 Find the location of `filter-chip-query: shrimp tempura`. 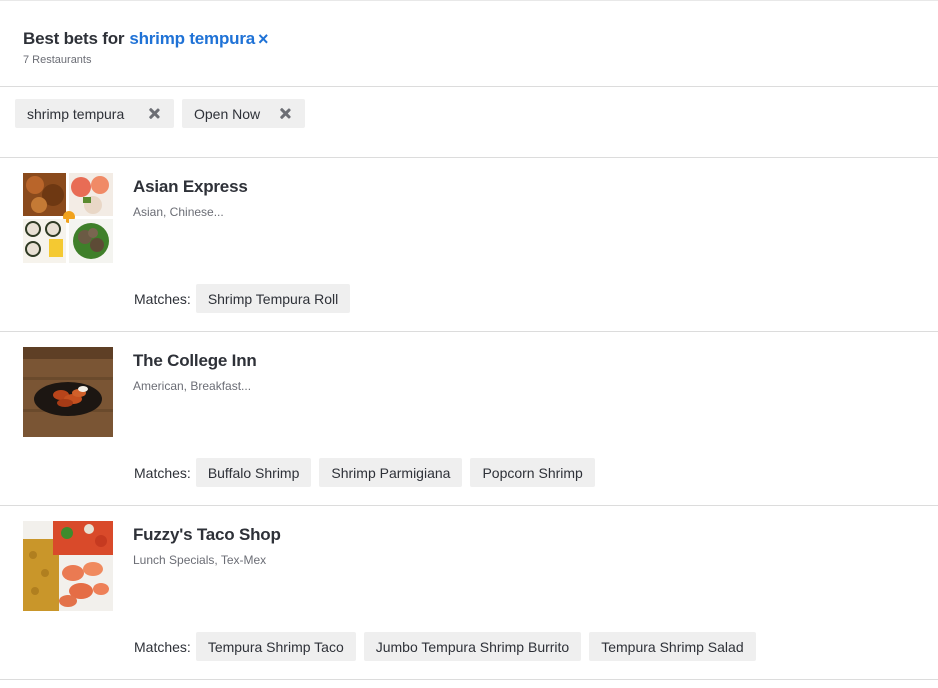

filter-chip-query: shrimp tempura is located at coordinates (94, 113).